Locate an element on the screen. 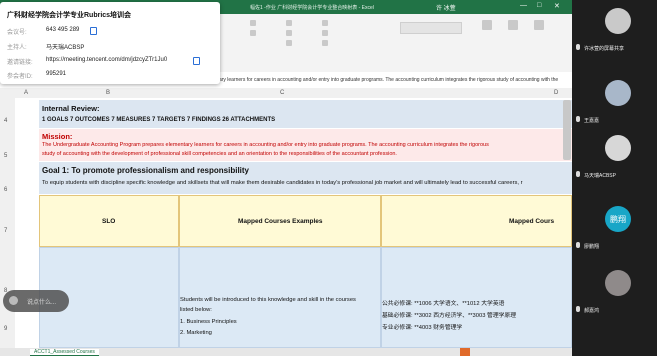 This screenshot has height=356, width=657. row-header: 4 is located at coordinates (5, 121).